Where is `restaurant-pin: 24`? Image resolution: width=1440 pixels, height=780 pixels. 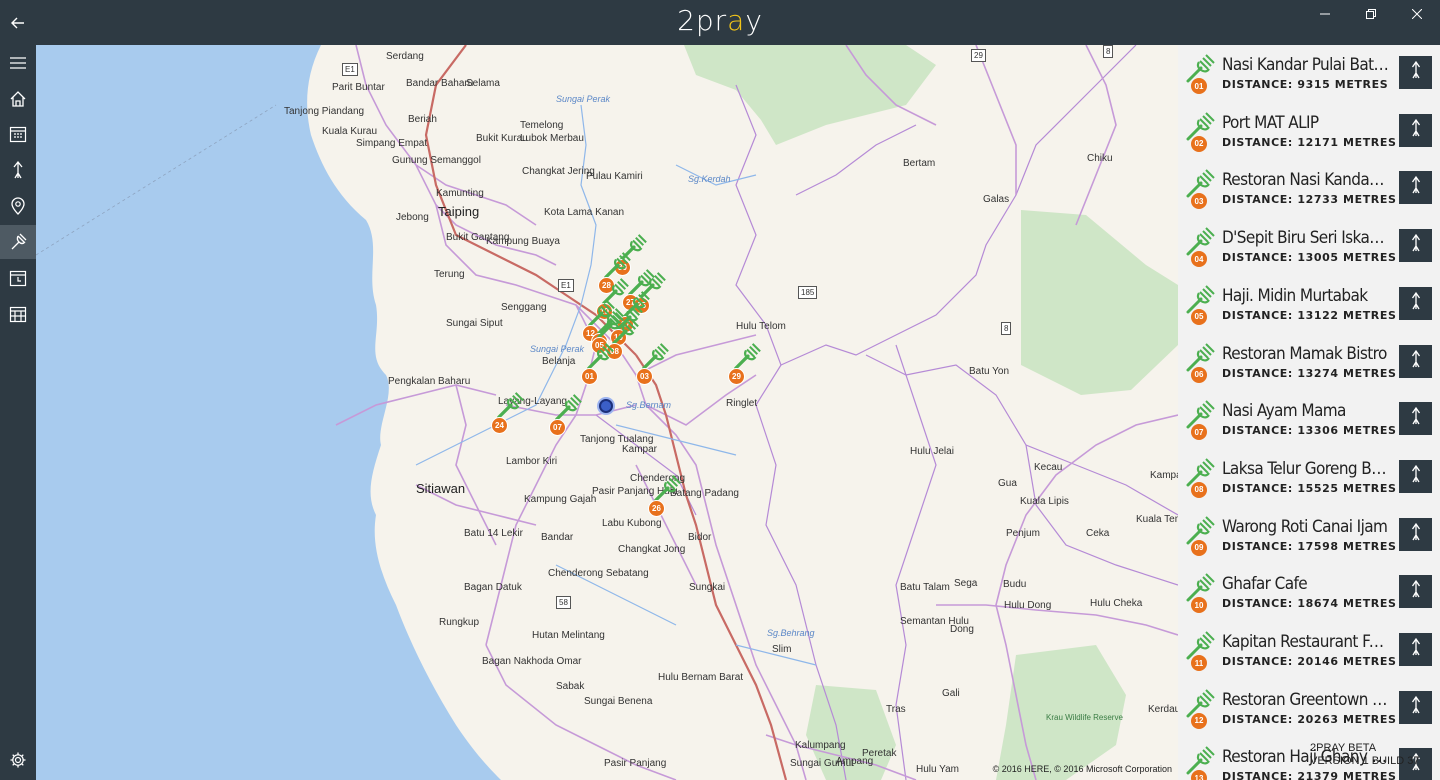 restaurant-pin: 24 is located at coordinates (499, 425).